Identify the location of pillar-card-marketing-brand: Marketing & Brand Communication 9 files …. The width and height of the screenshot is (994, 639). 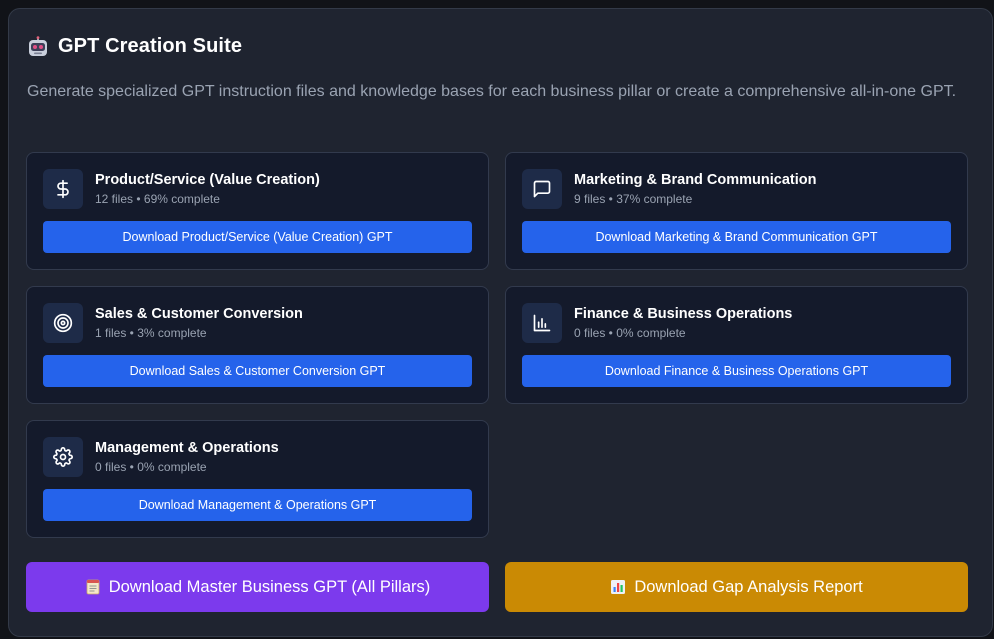
(736, 211).